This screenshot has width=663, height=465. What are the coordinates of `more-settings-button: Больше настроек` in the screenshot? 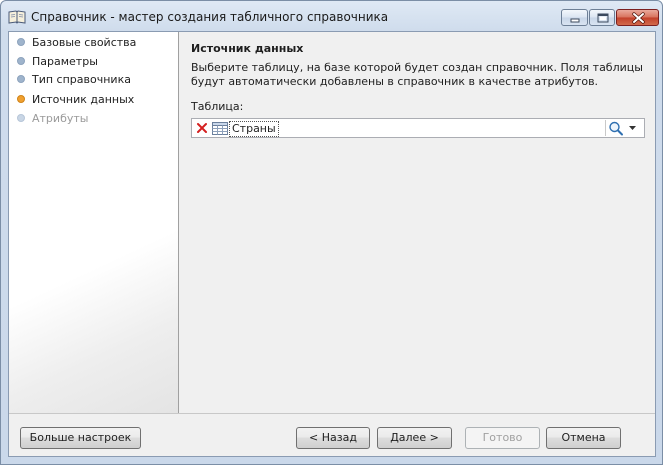 It's located at (80, 438).